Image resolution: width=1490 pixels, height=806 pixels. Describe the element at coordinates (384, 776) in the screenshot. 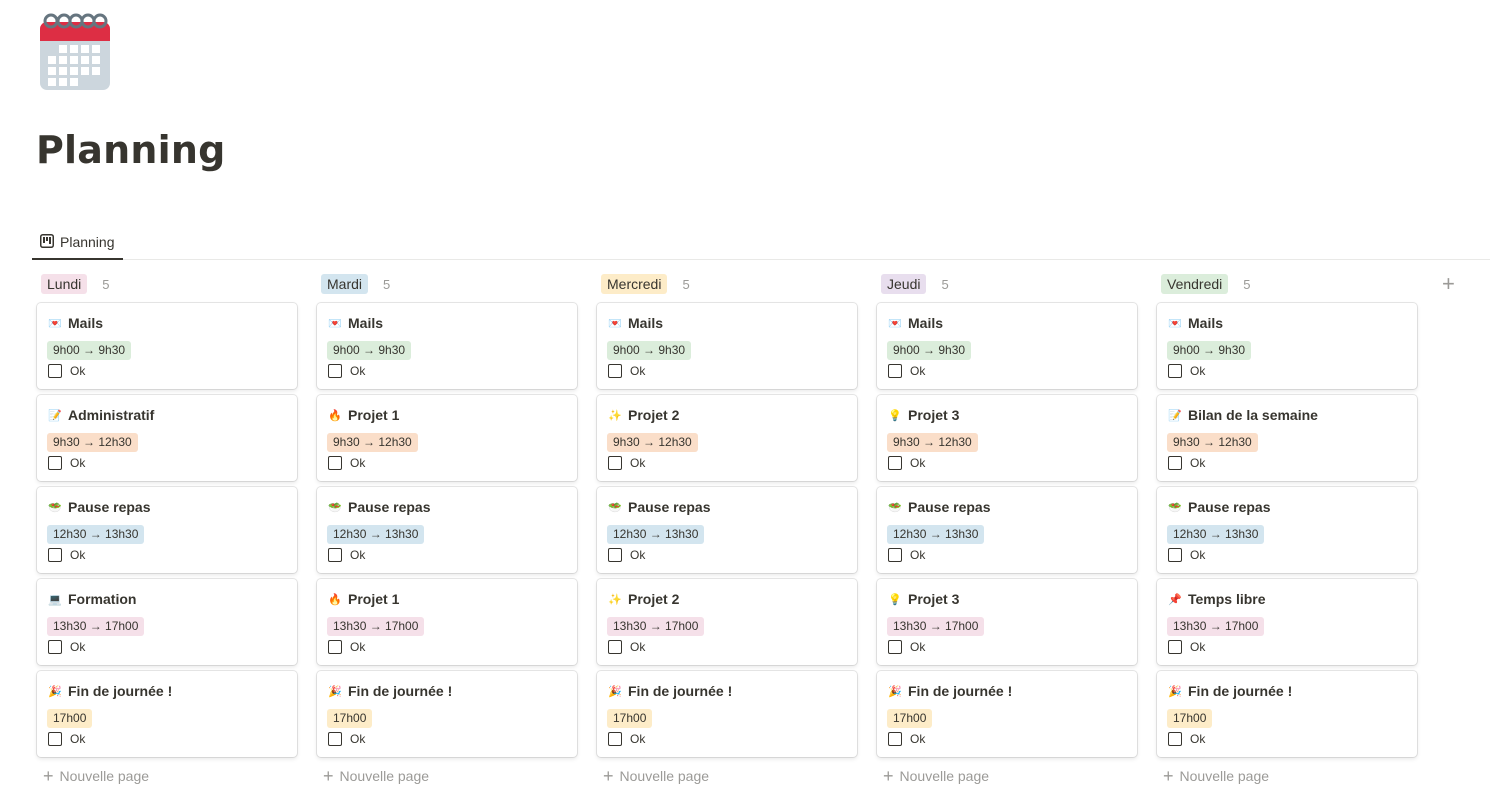

I see `new-page-label: Nouvelle page` at that location.